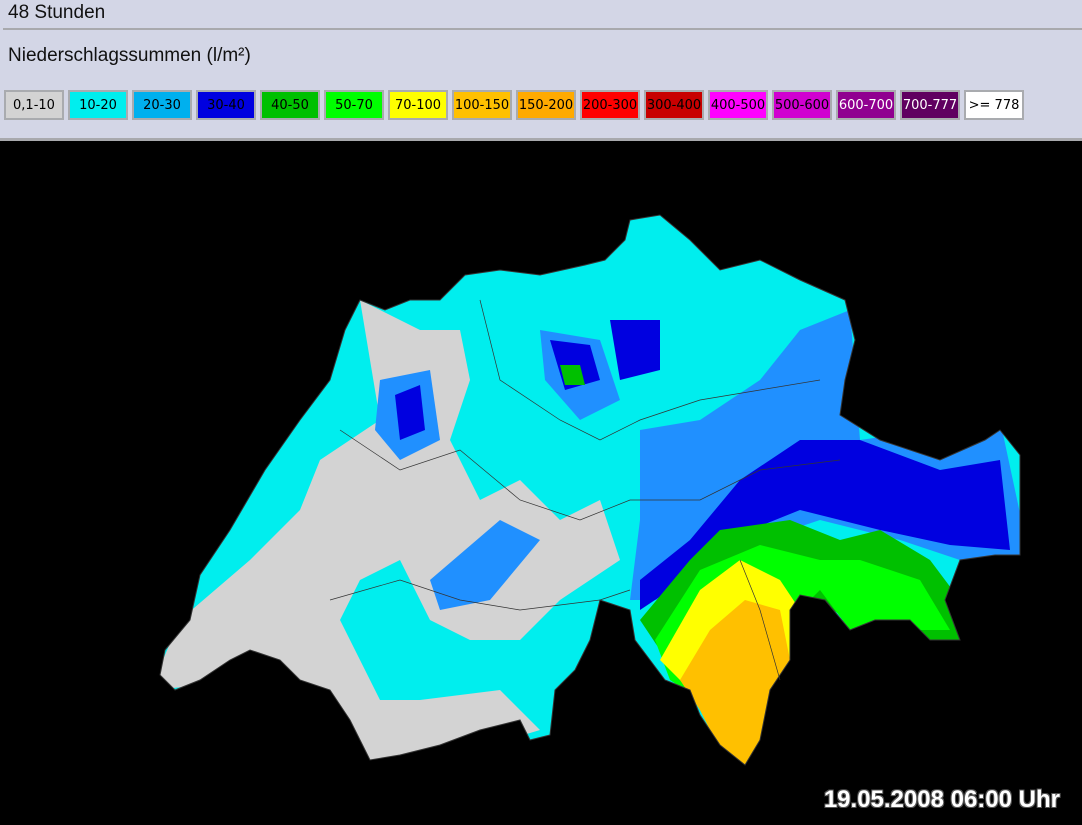  What do you see at coordinates (930, 105) in the screenshot?
I see `legend-item: 700-777` at bounding box center [930, 105].